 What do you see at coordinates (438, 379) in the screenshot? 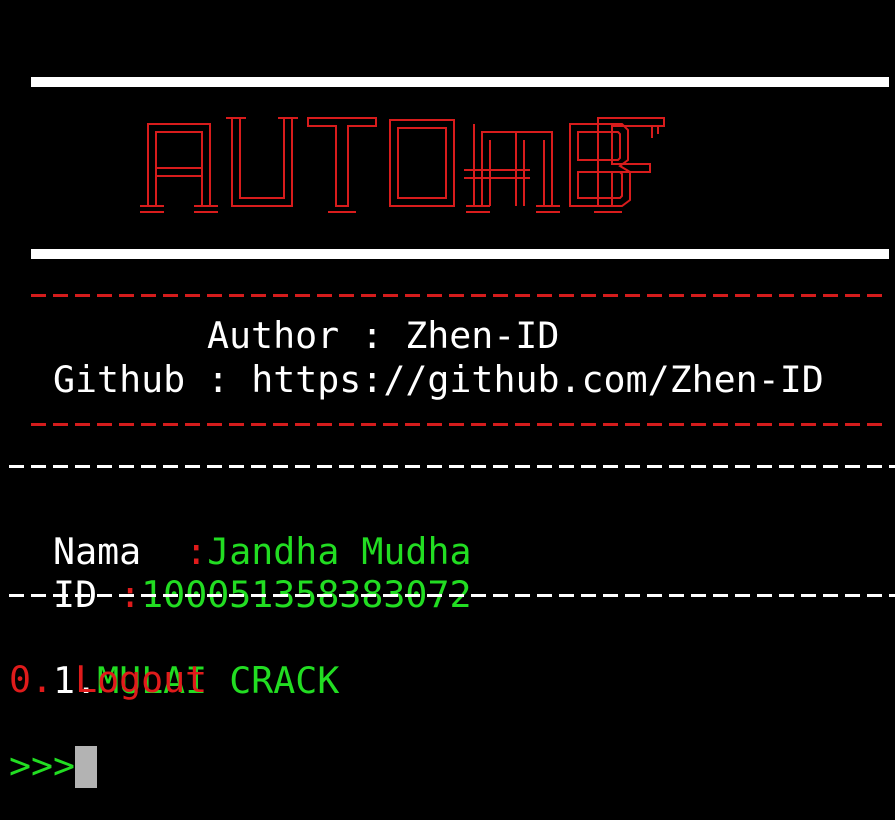
I see `github-line: Github : https://github.com/Zhen-ID` at bounding box center [438, 379].